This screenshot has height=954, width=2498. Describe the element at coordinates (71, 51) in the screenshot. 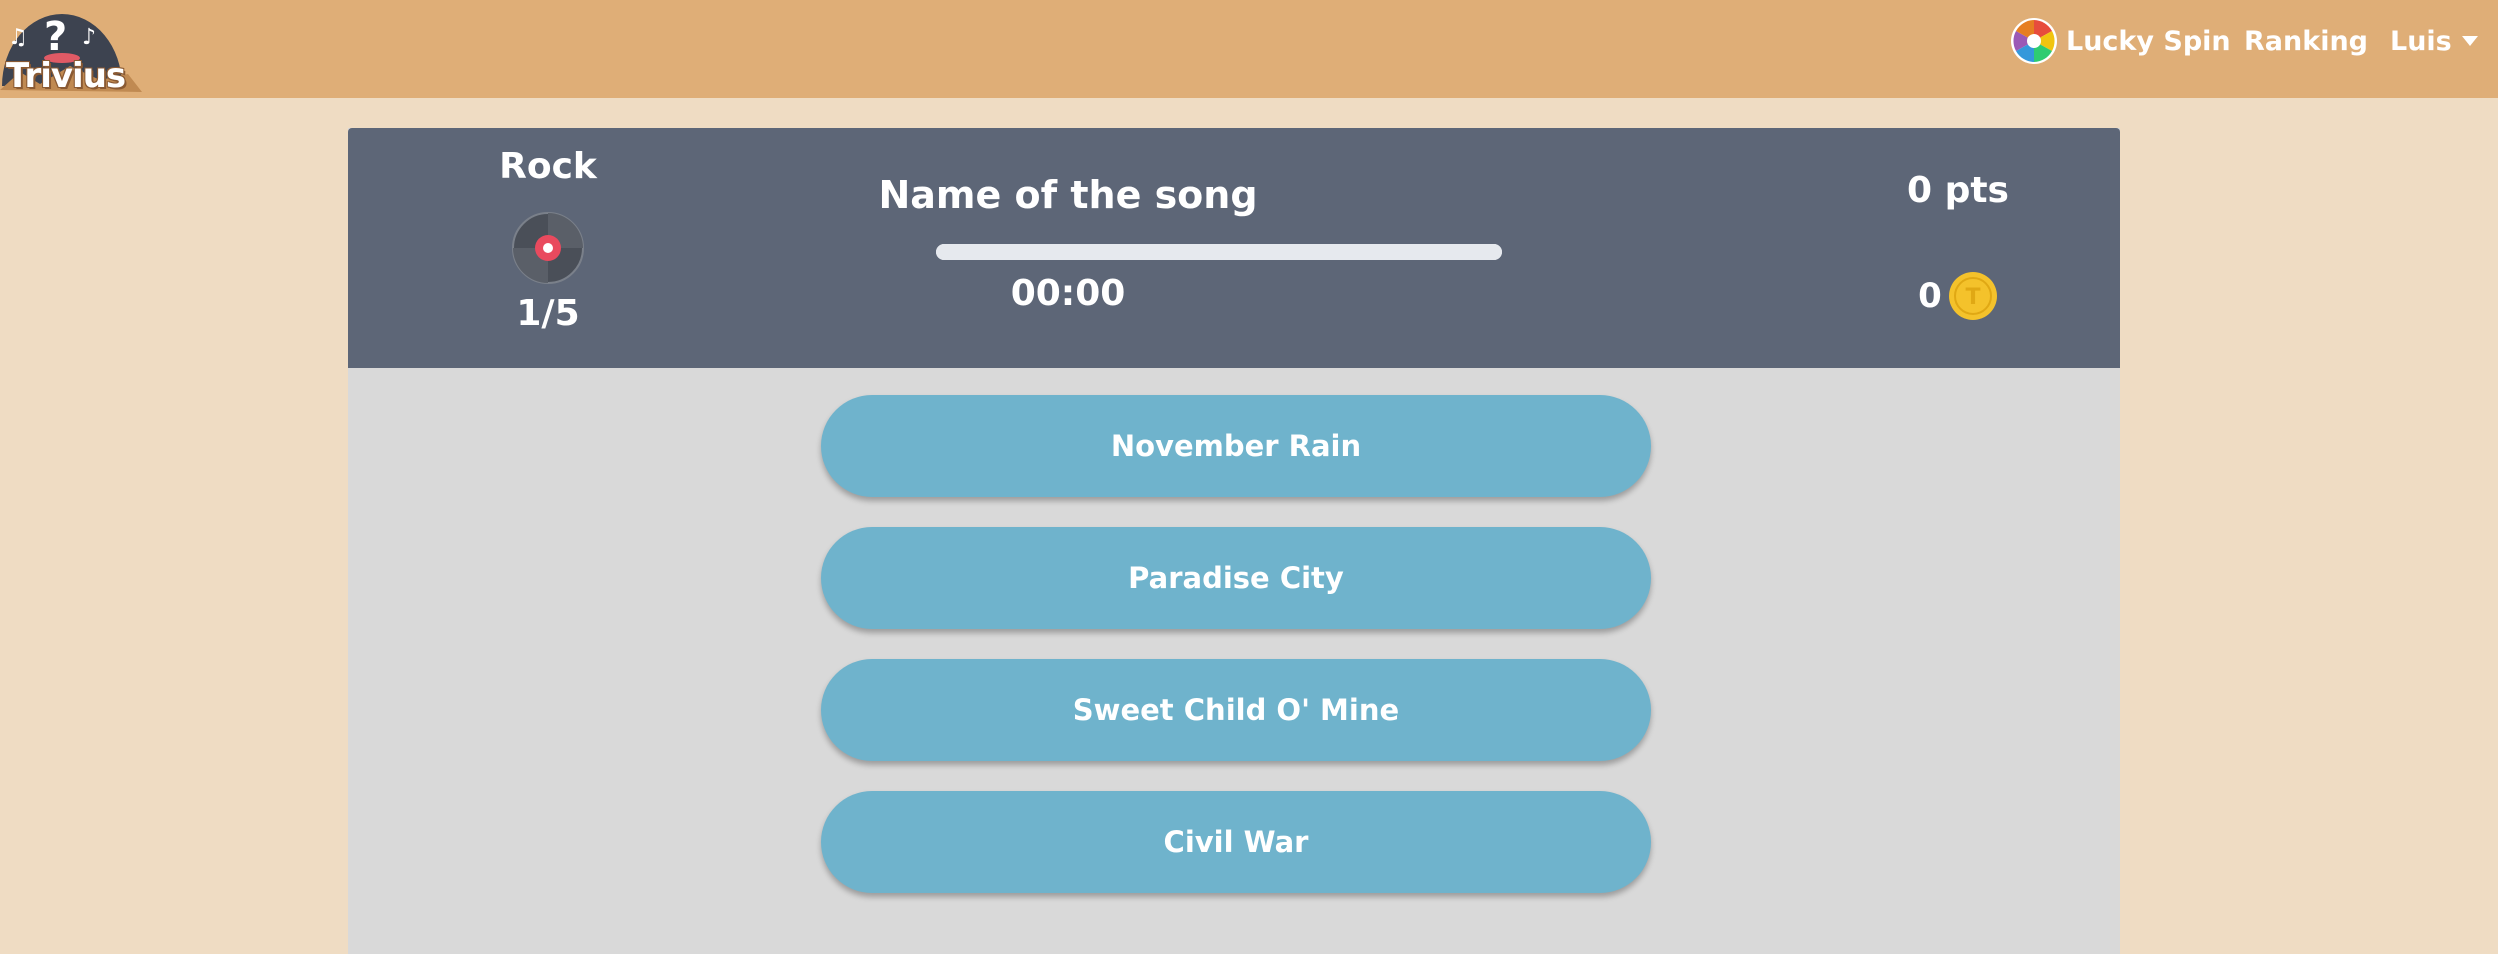

I see `trivius-logo: ♫ ? ♪ Trivius` at that location.